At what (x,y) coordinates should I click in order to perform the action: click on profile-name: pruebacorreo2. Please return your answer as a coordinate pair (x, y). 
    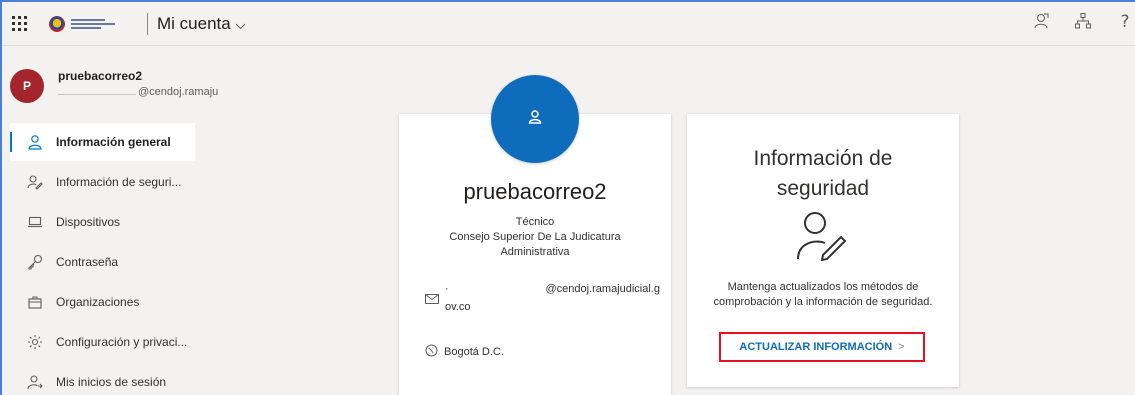
    Looking at the image, I should click on (535, 191).